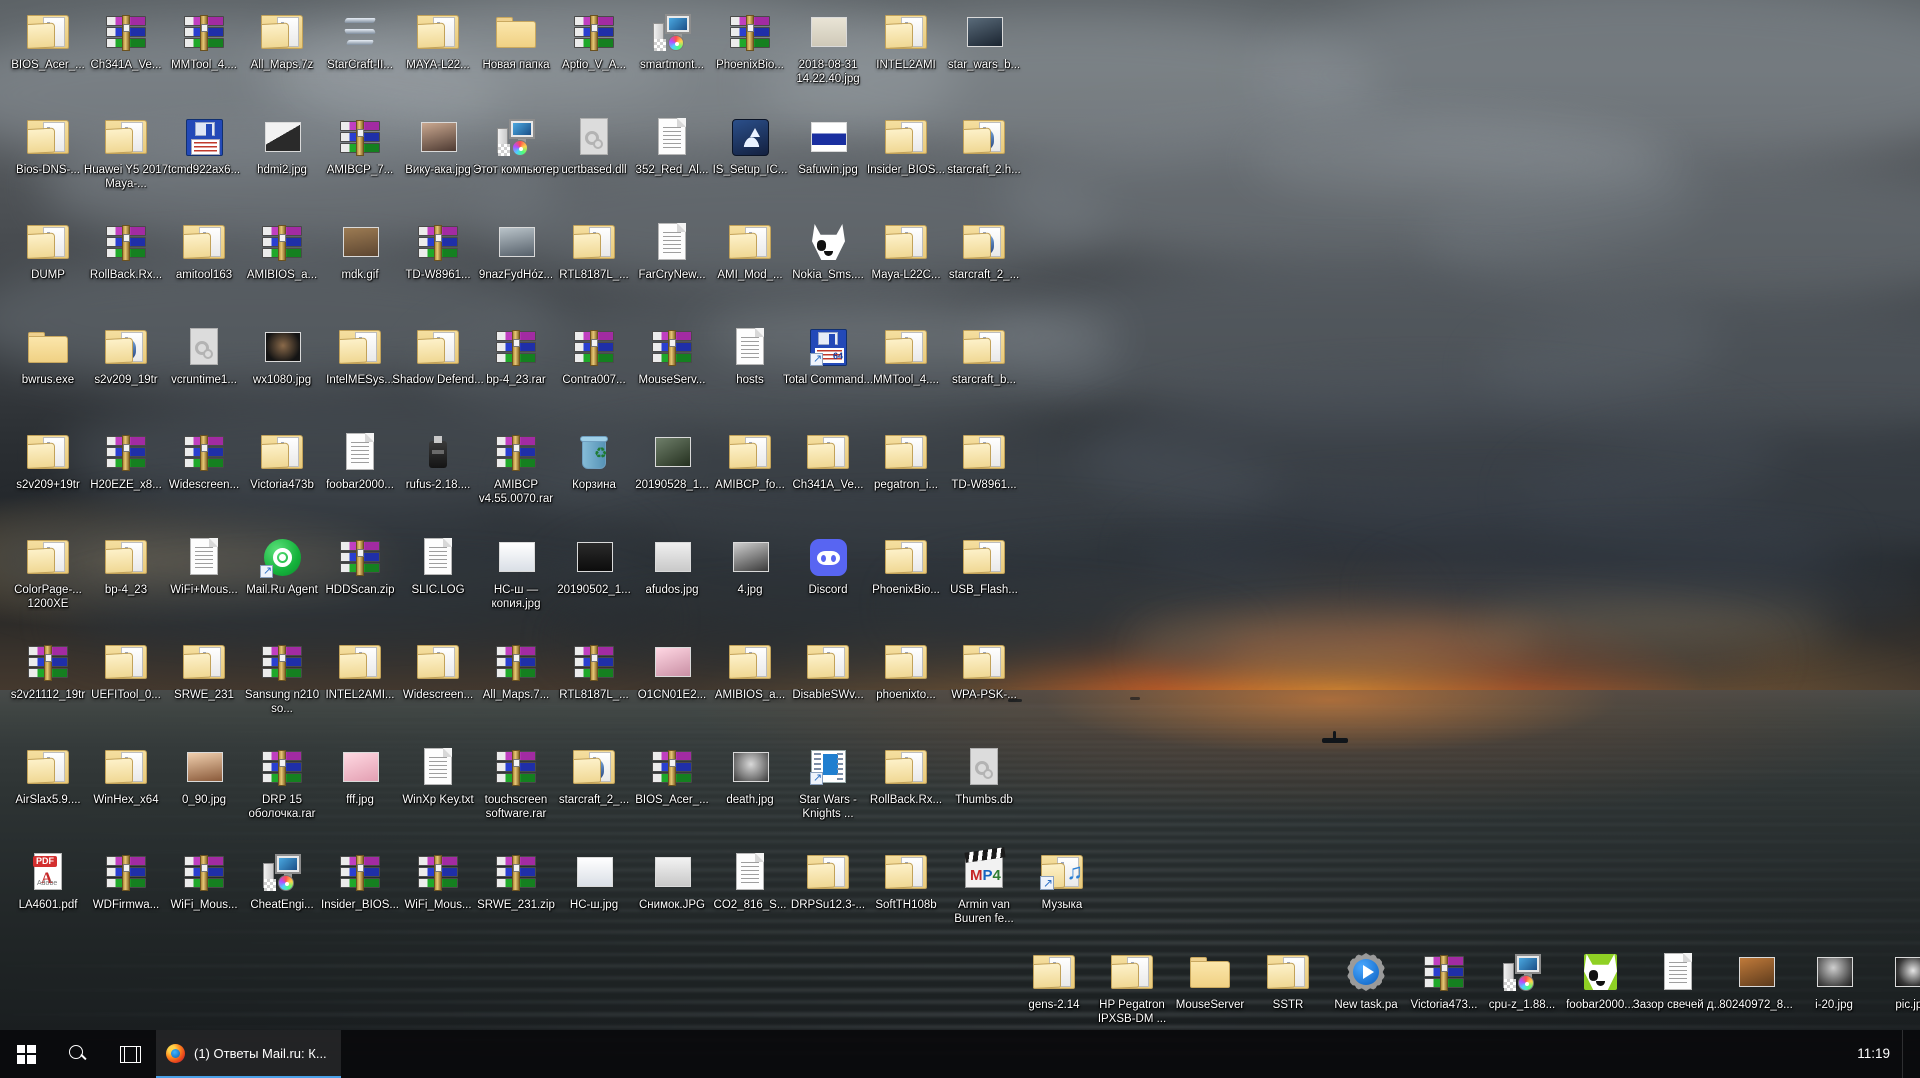  I want to click on task-view-button, so click(130, 1054).